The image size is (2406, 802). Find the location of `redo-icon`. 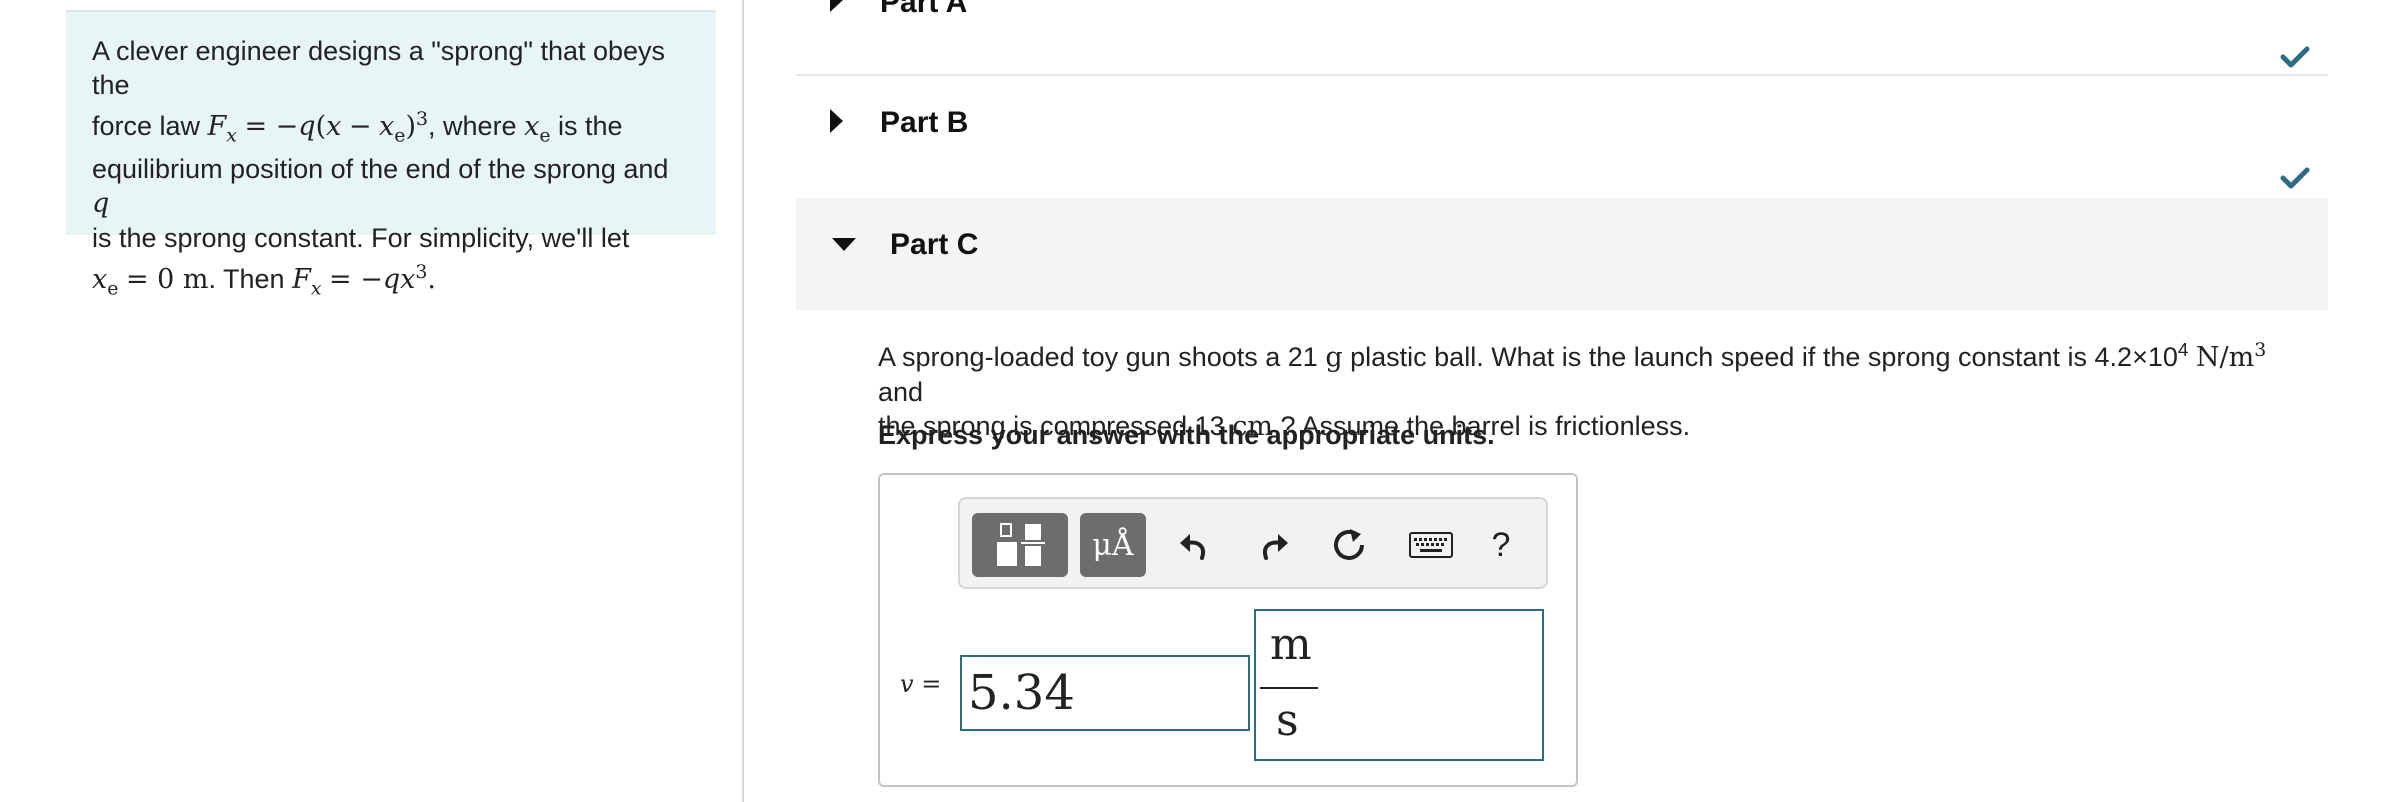

redo-icon is located at coordinates (1275, 547).